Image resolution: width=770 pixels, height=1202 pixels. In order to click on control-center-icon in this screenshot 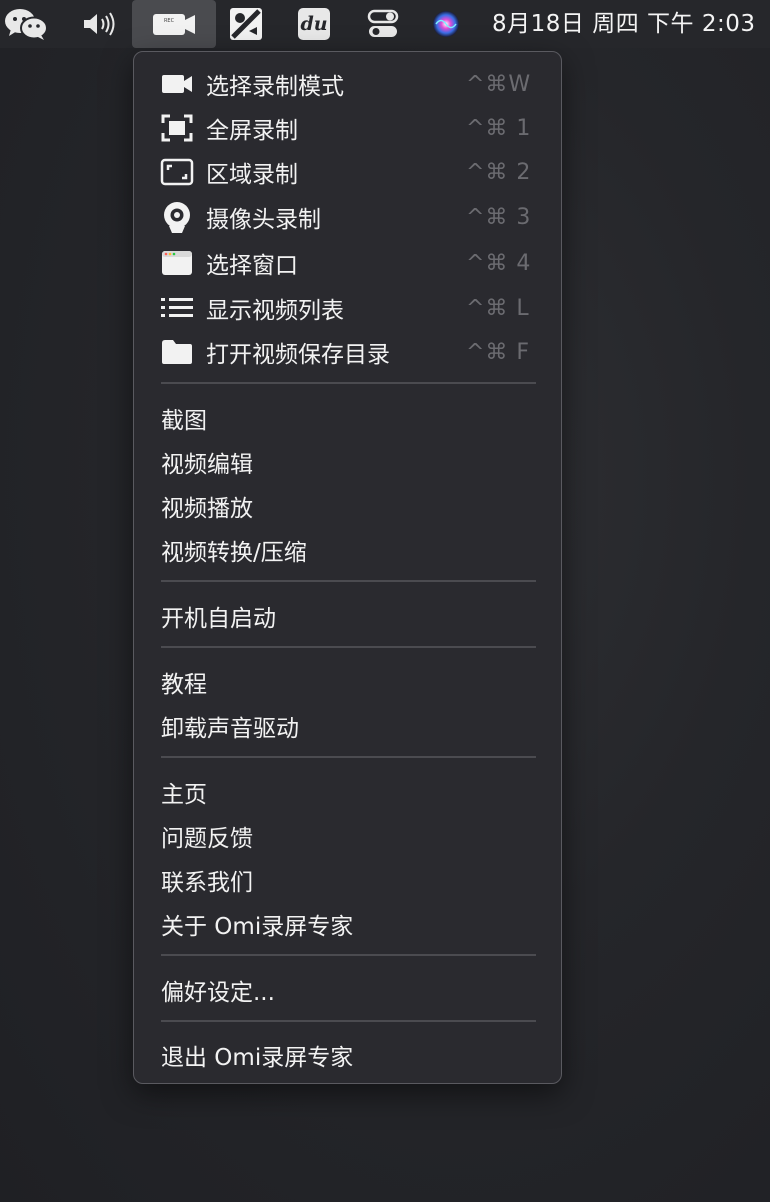, I will do `click(383, 24)`.